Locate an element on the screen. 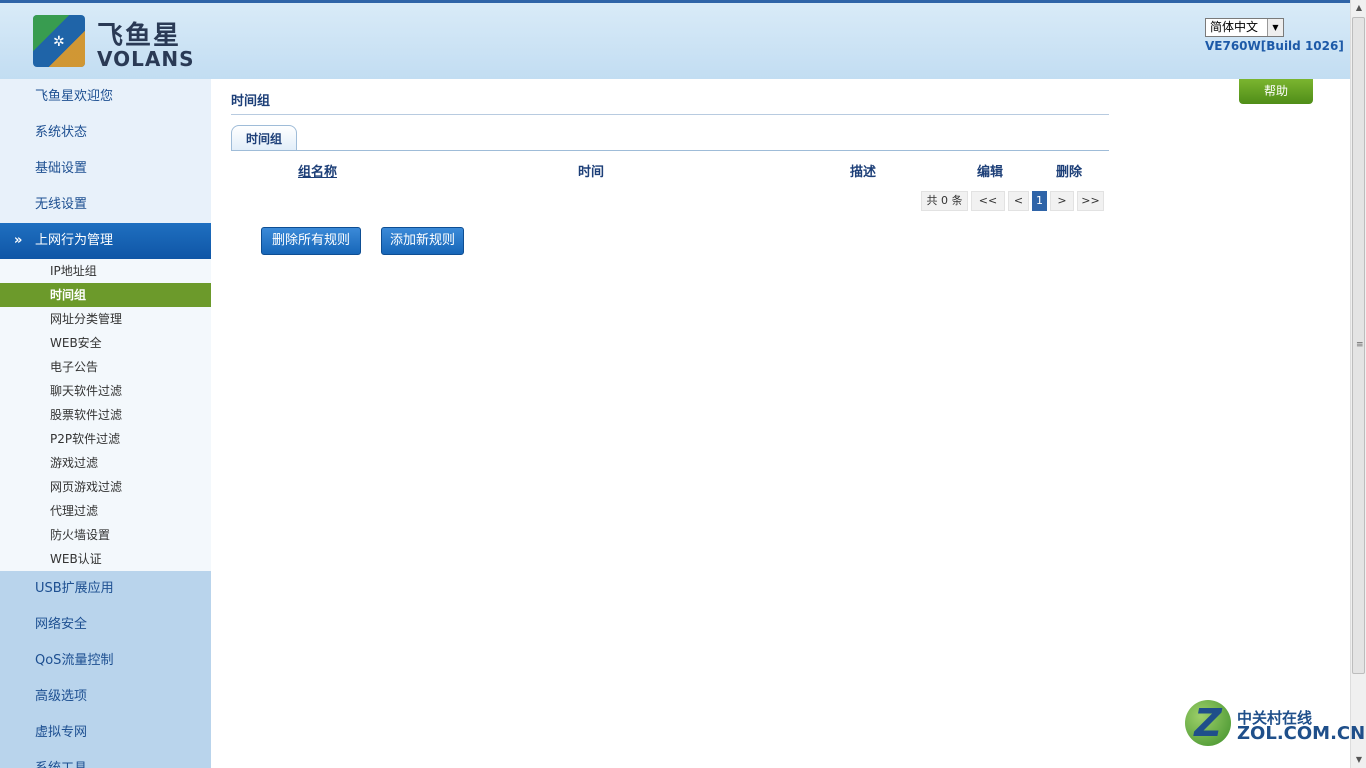 The width and height of the screenshot is (1366, 768). language-select-value: 简体中文 is located at coordinates (1234, 27).